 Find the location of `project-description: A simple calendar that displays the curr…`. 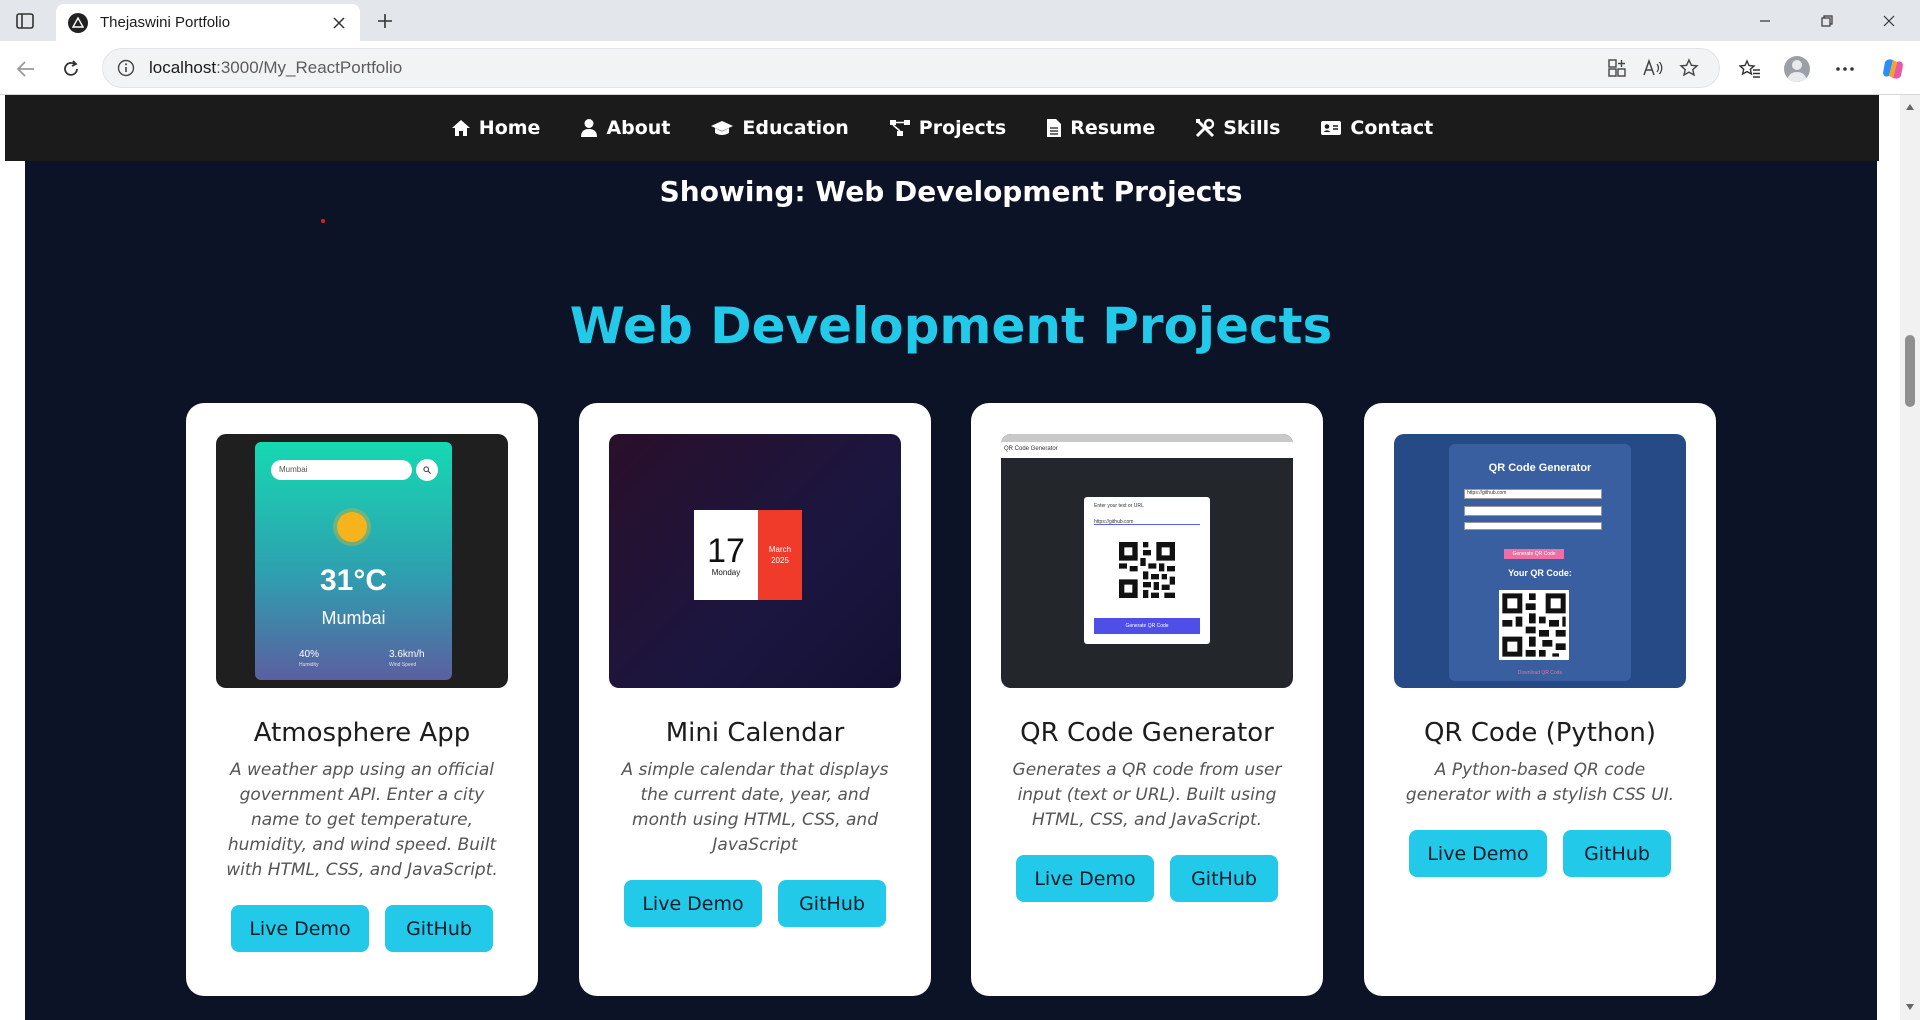

project-description: A simple calendar that displays the curr… is located at coordinates (755, 807).